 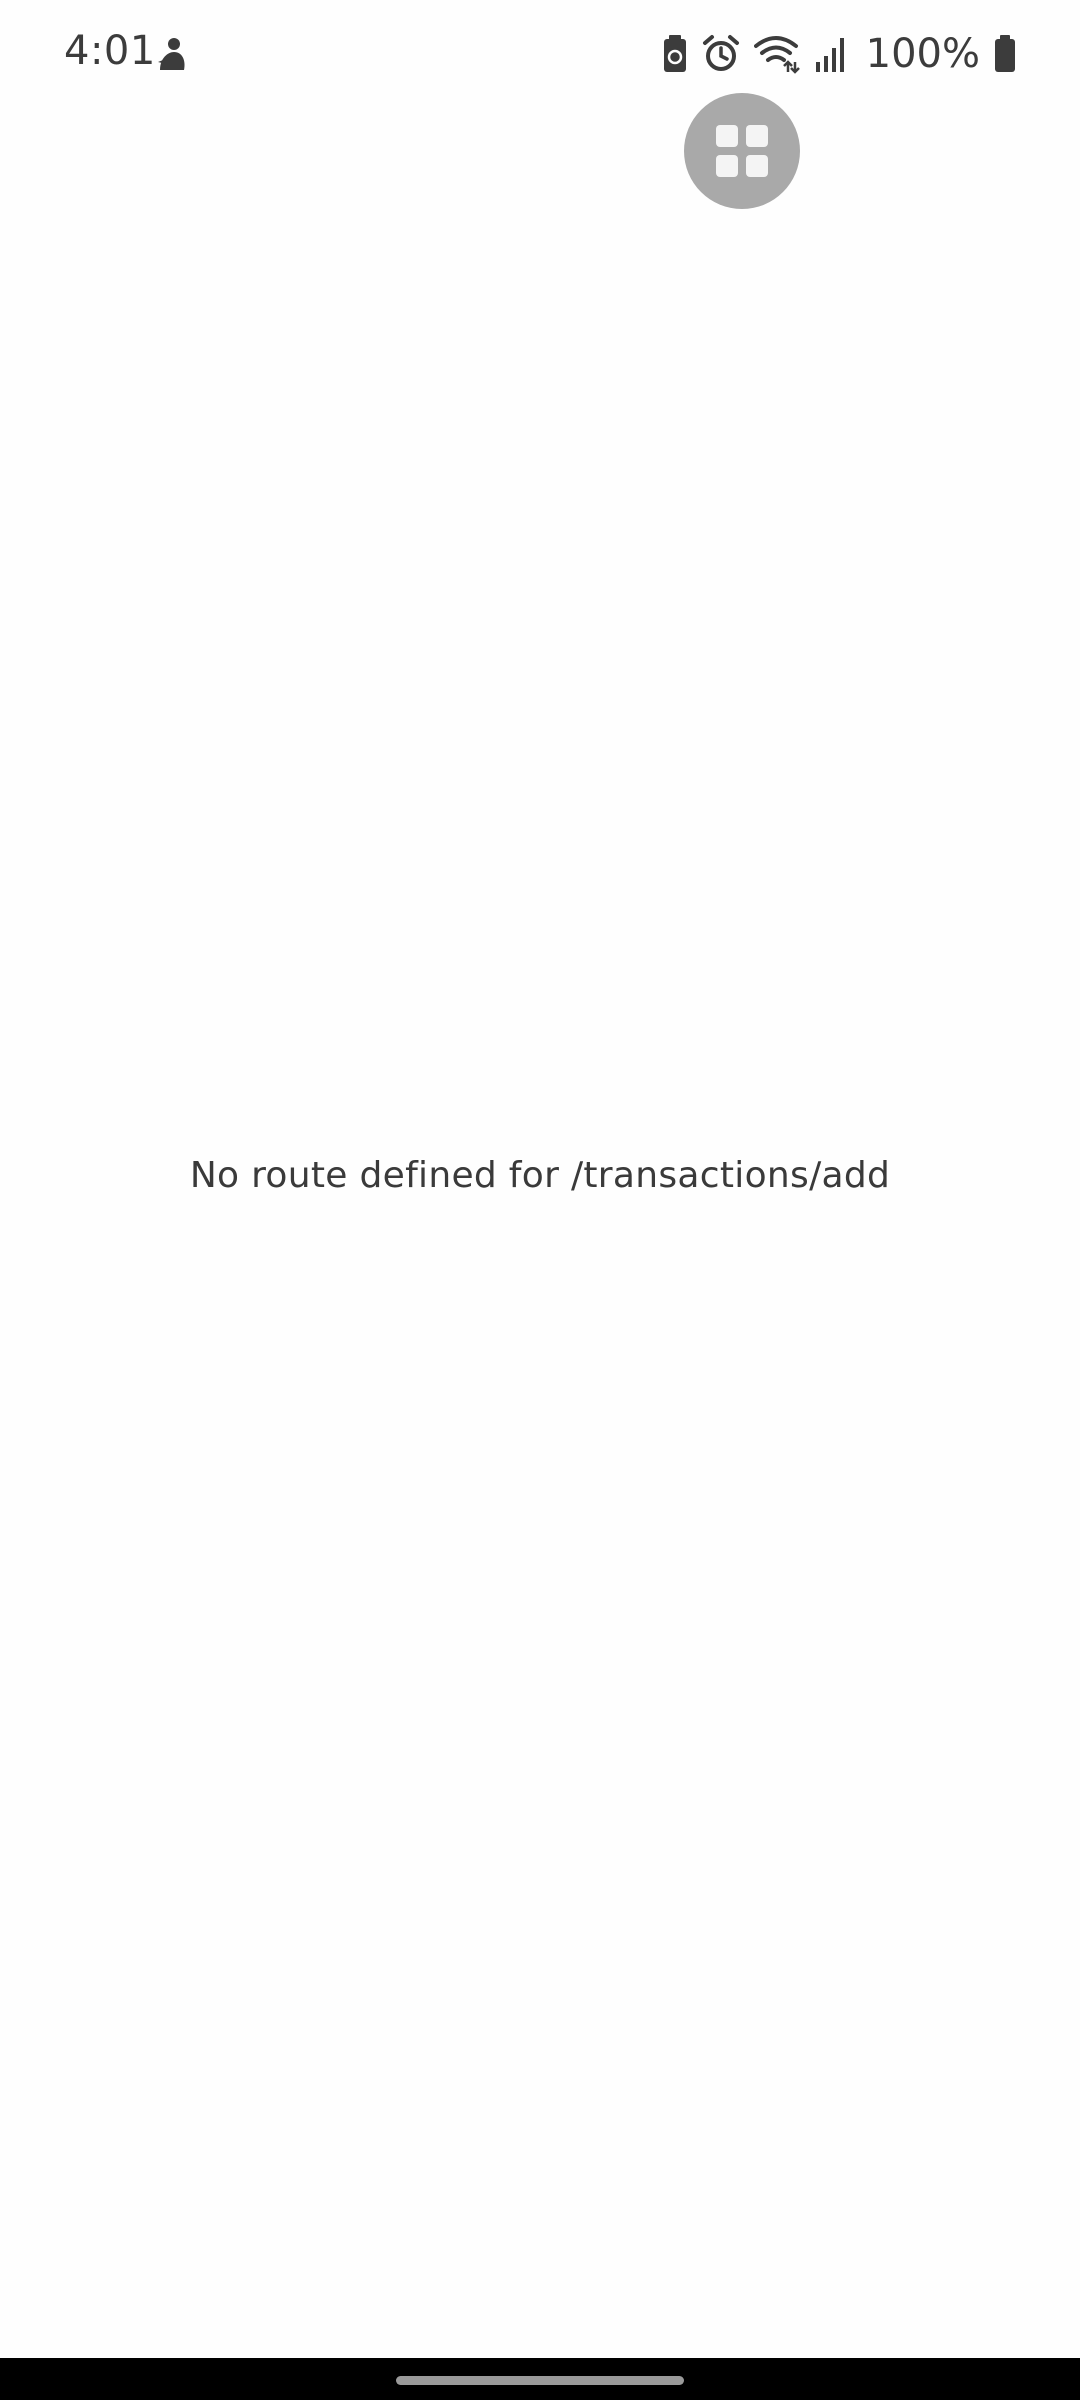 What do you see at coordinates (540, 1175) in the screenshot?
I see `route-error-message: No route defined for /transactions/add` at bounding box center [540, 1175].